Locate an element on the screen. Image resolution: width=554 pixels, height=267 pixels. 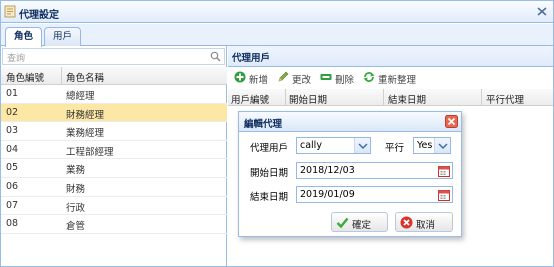
settings-app-icon is located at coordinates (10, 11).